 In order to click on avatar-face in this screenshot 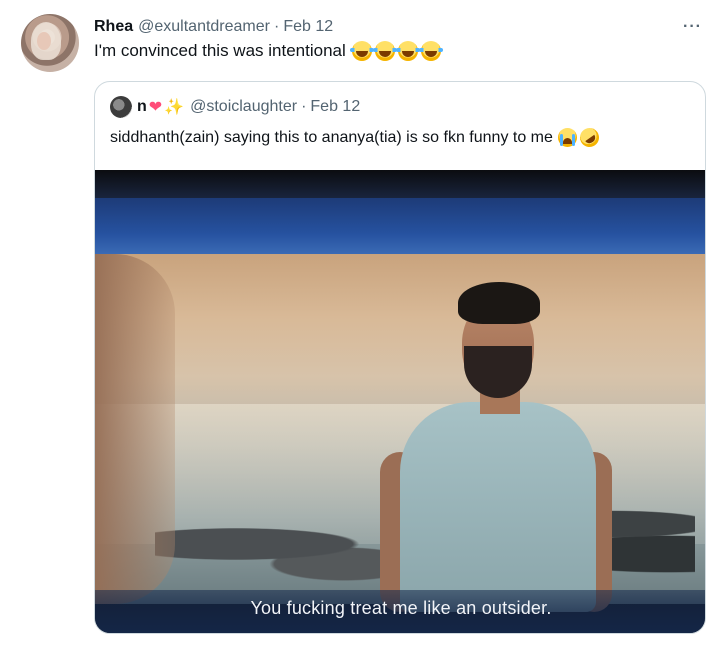, I will do `click(44, 41)`.